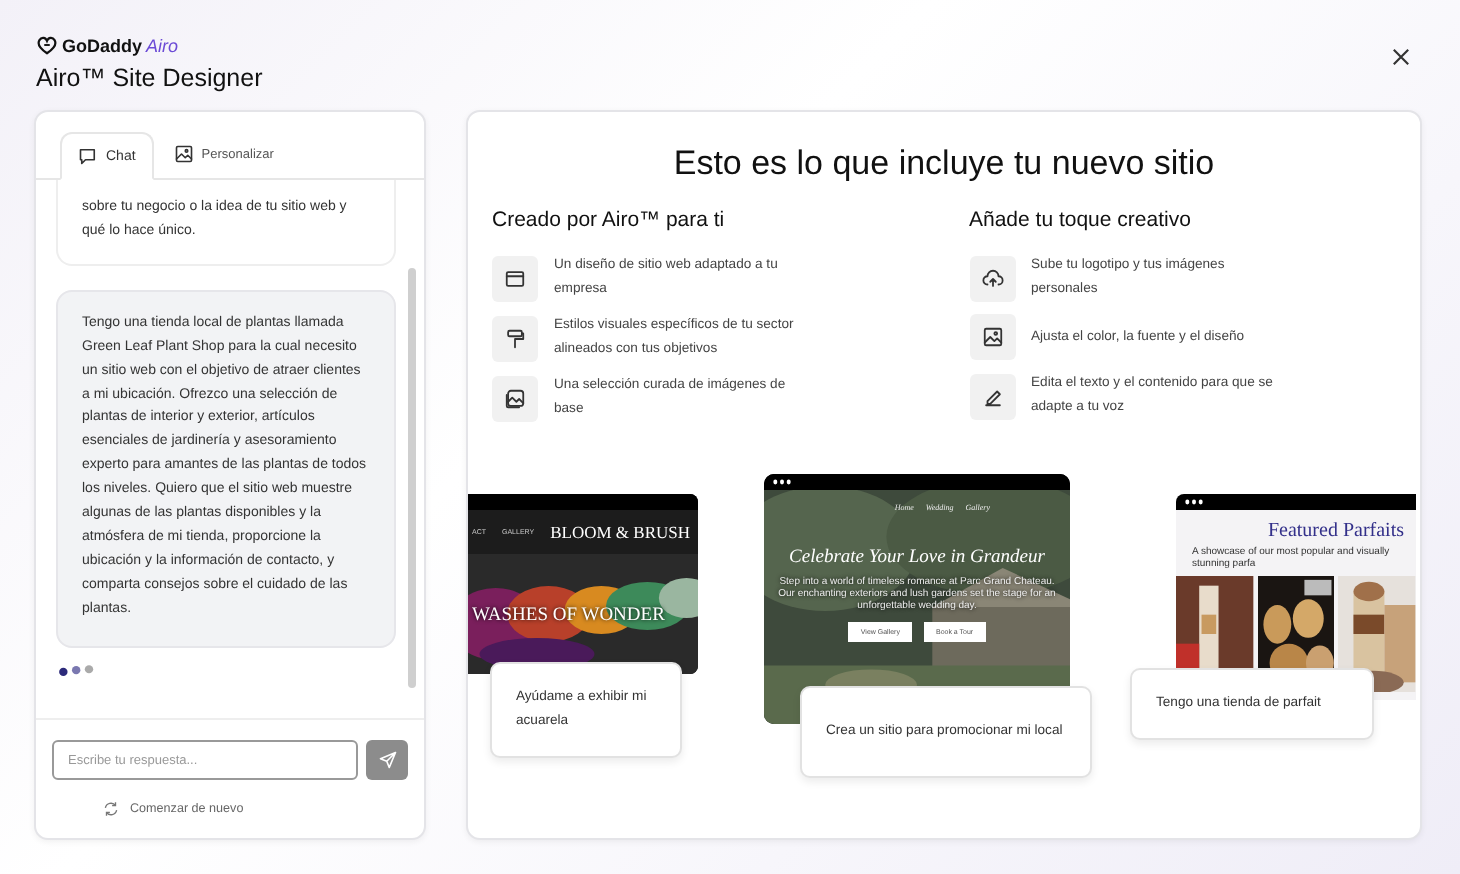  What do you see at coordinates (150, 78) in the screenshot?
I see `page-title: Airo™ Site Designer` at bounding box center [150, 78].